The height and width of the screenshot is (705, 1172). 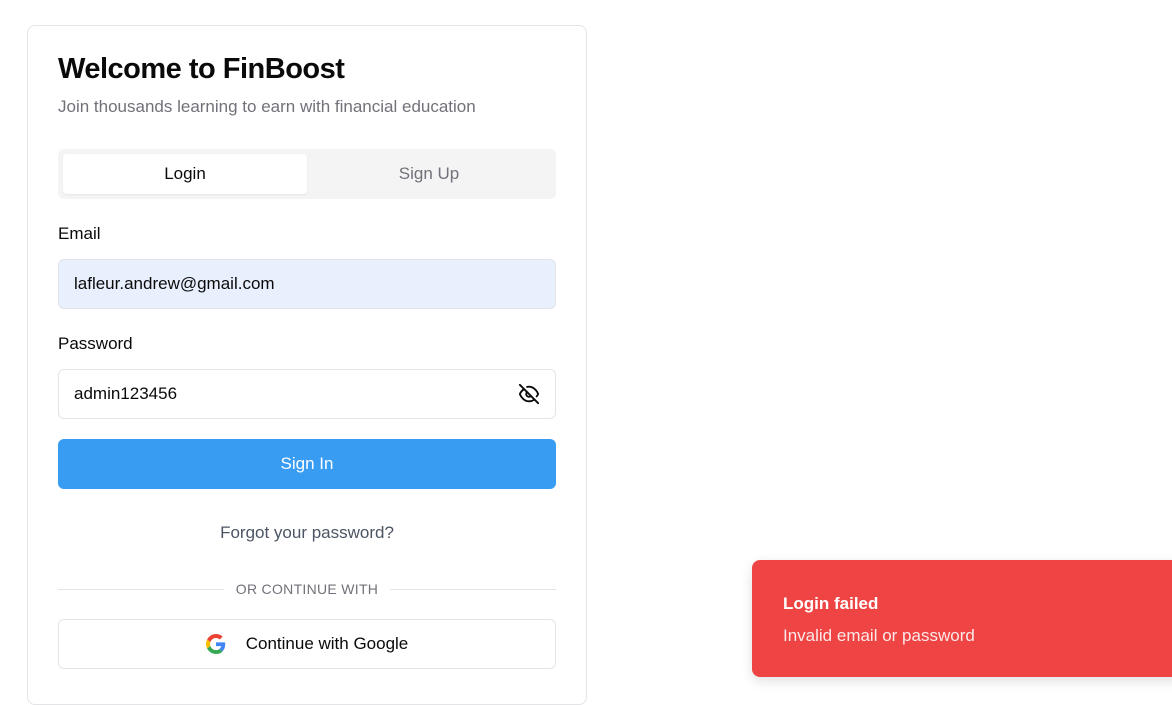 I want to click on error-toast: Login failed Invalid email or password, so click(x=962, y=618).